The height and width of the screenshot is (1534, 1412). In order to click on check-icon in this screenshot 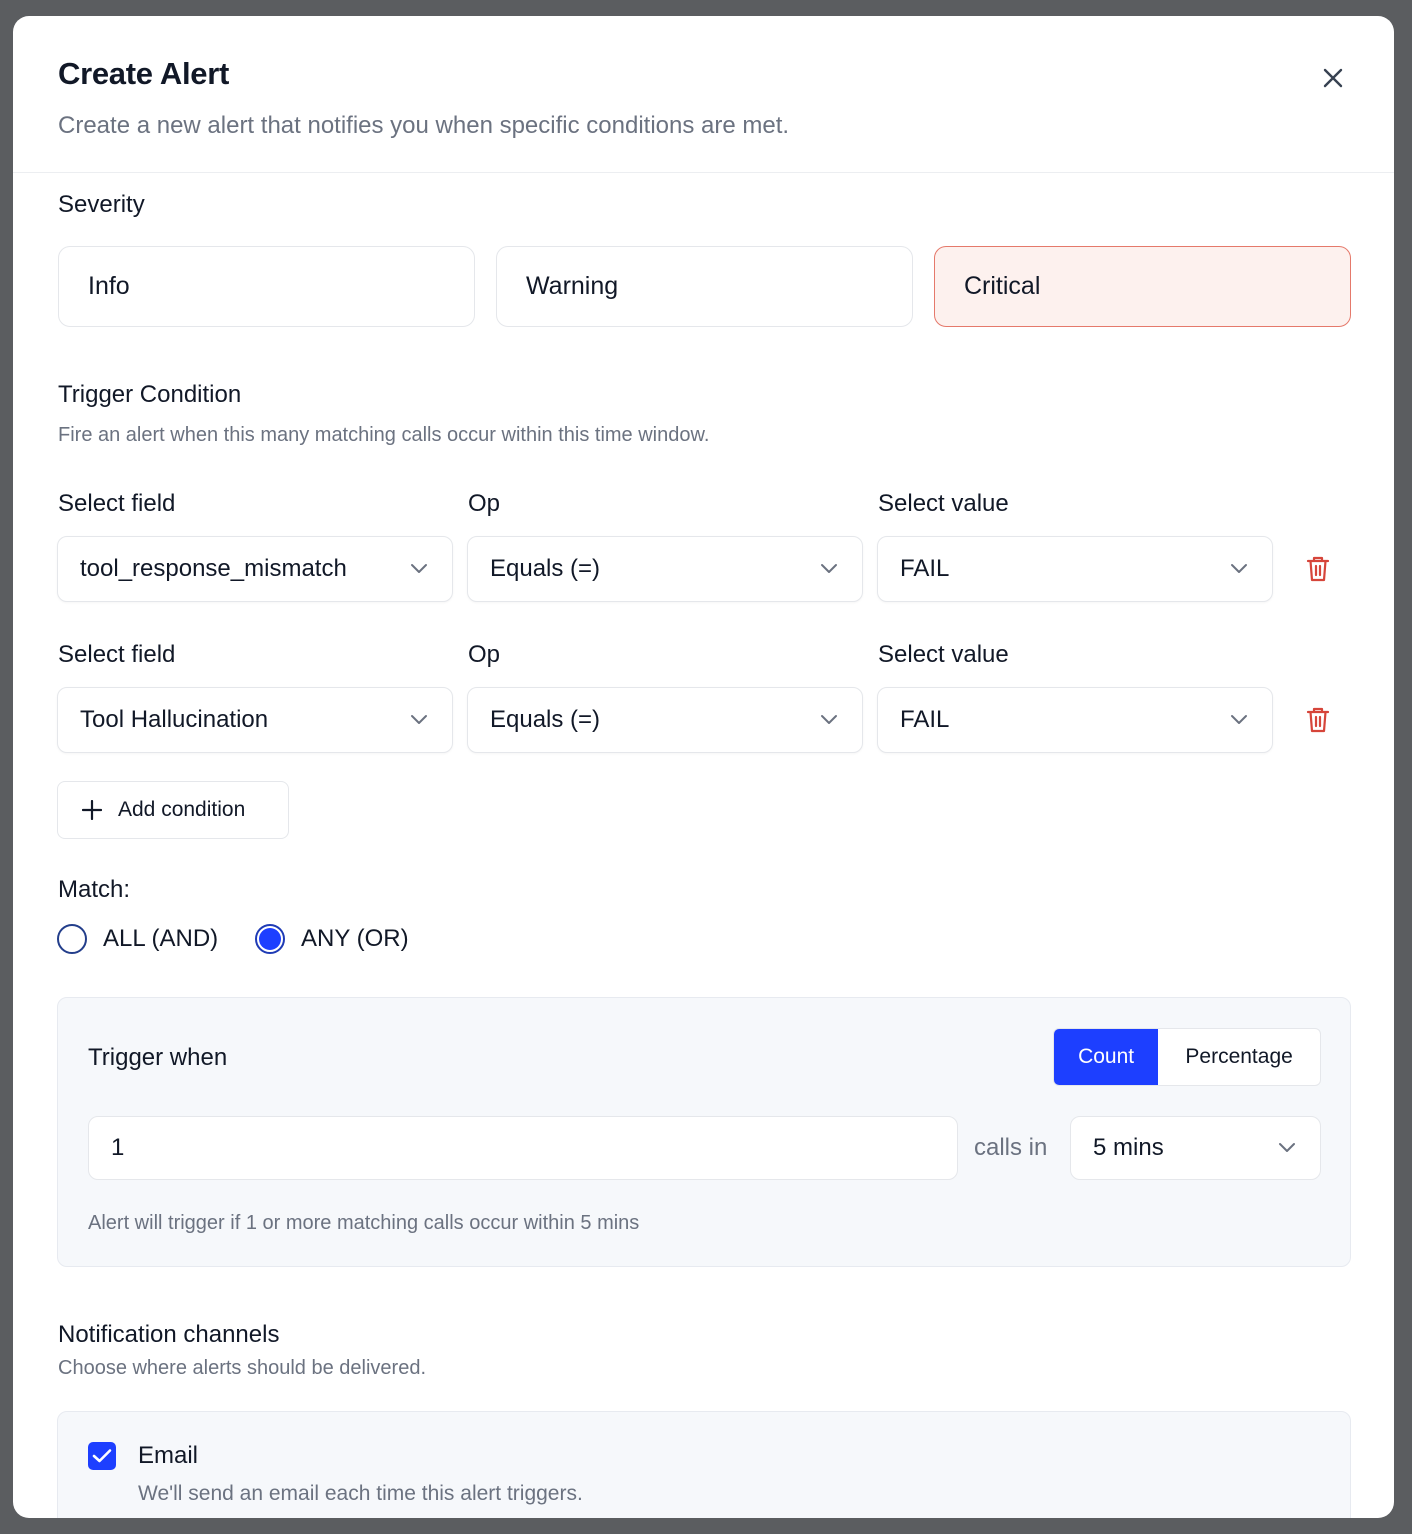, I will do `click(102, 1456)`.